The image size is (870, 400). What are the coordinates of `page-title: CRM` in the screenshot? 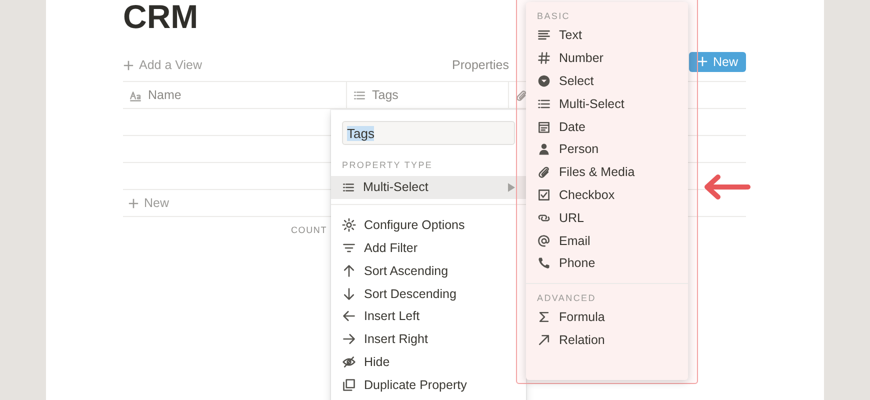 It's located at (160, 17).